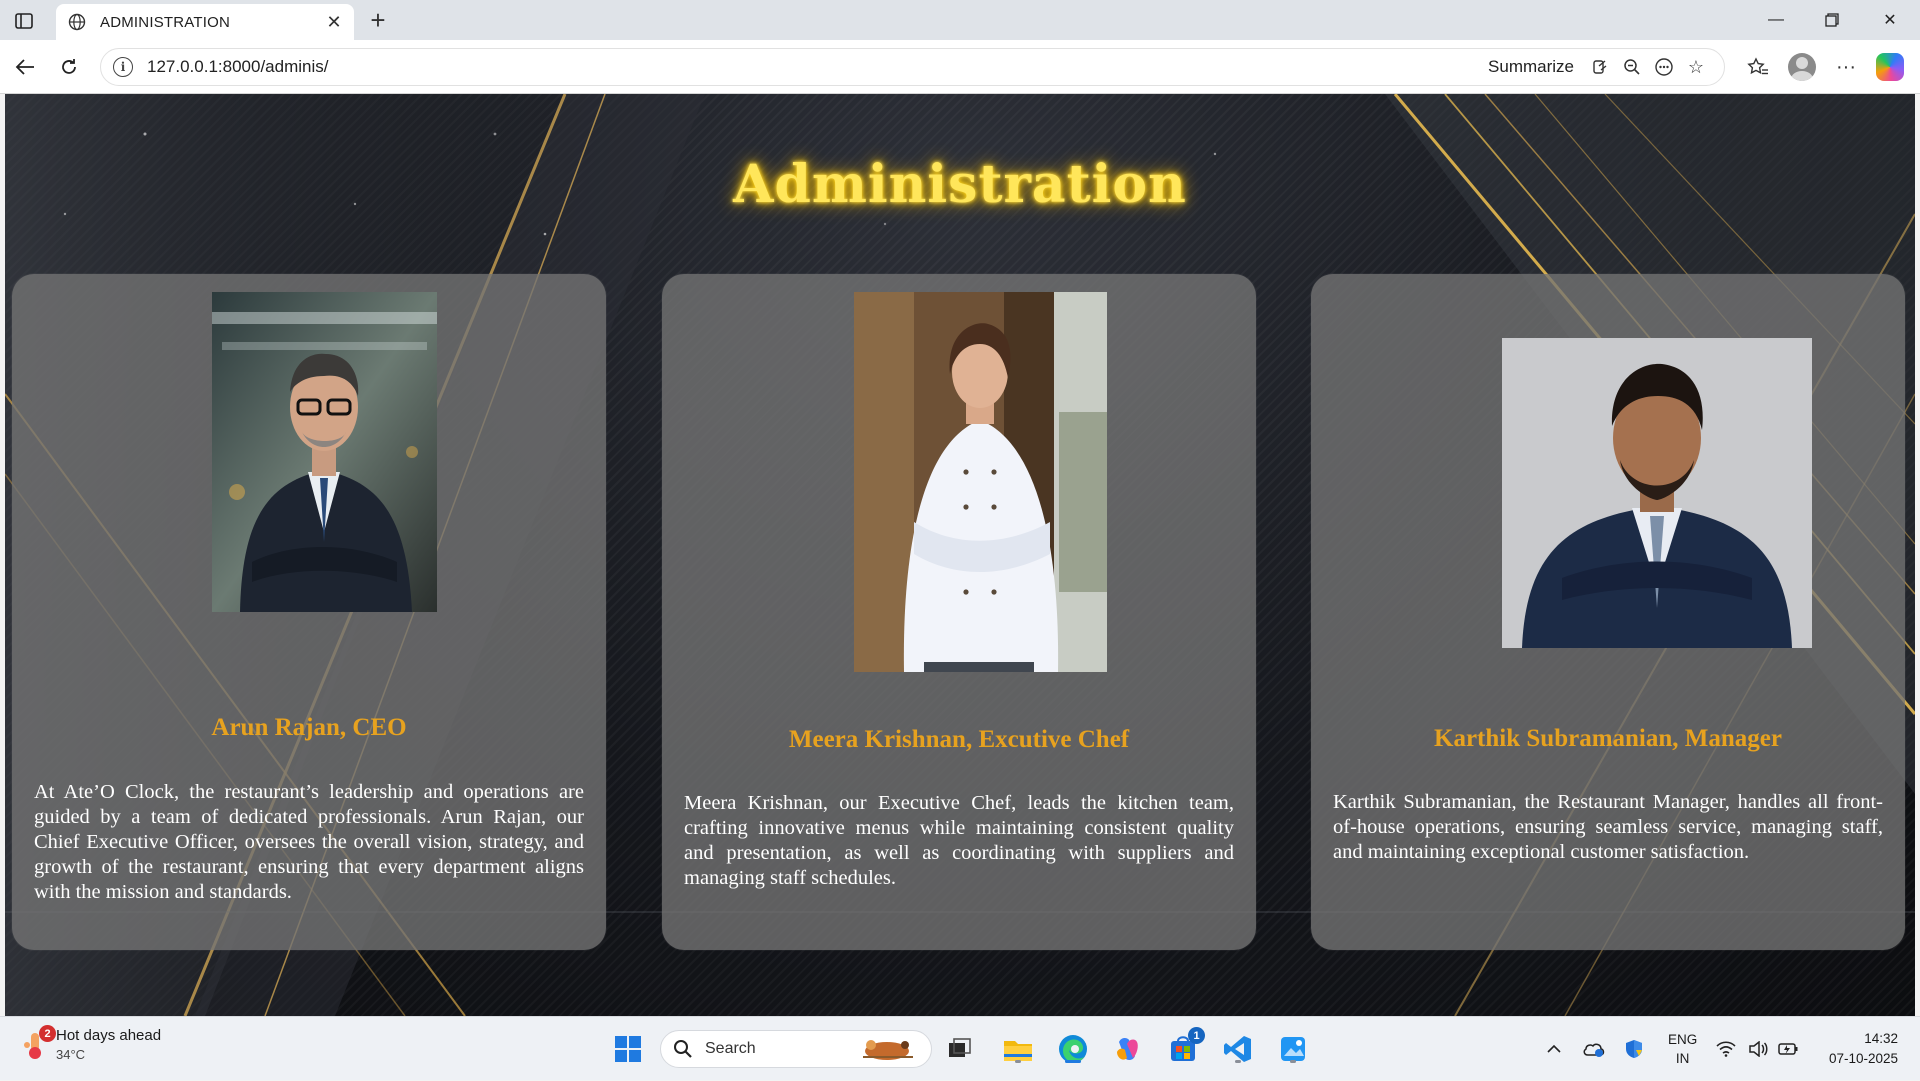 The width and height of the screenshot is (1920, 1081). What do you see at coordinates (1608, 738) in the screenshot?
I see `staff-name: Karthik Subramanian, Manager` at bounding box center [1608, 738].